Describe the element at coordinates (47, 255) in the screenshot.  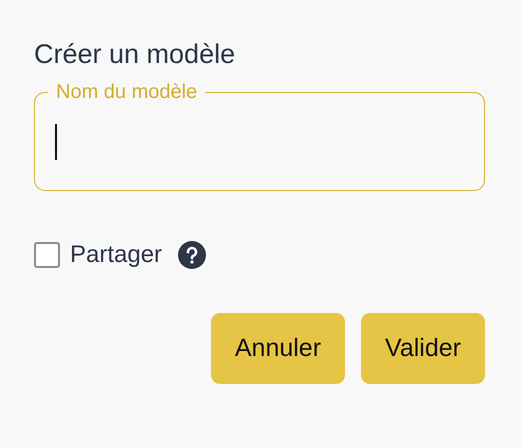
I see `share-checkbox` at that location.